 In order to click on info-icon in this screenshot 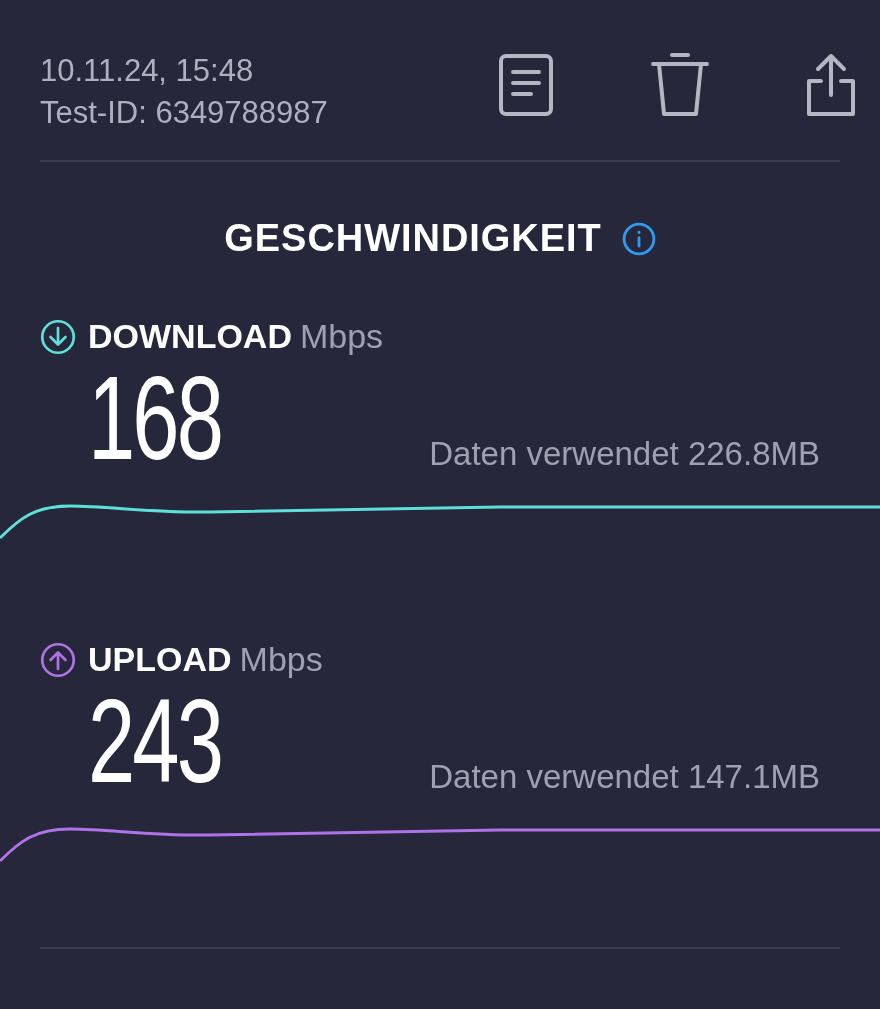, I will do `click(638, 238)`.